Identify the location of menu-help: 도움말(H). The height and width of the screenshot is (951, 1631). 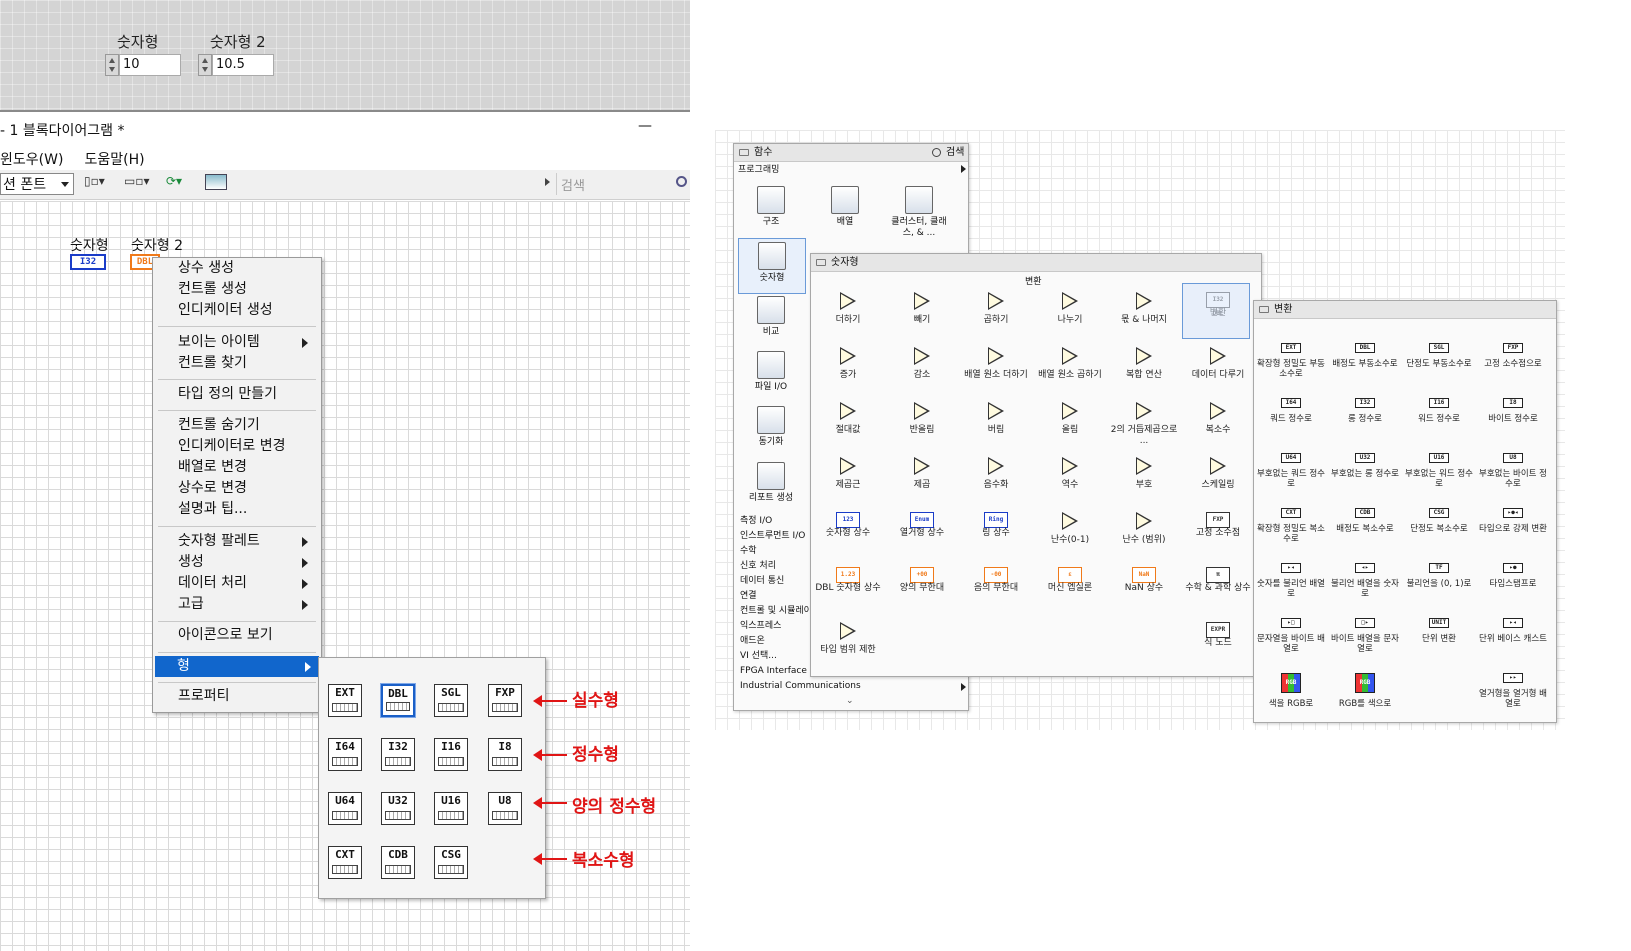
(115, 160).